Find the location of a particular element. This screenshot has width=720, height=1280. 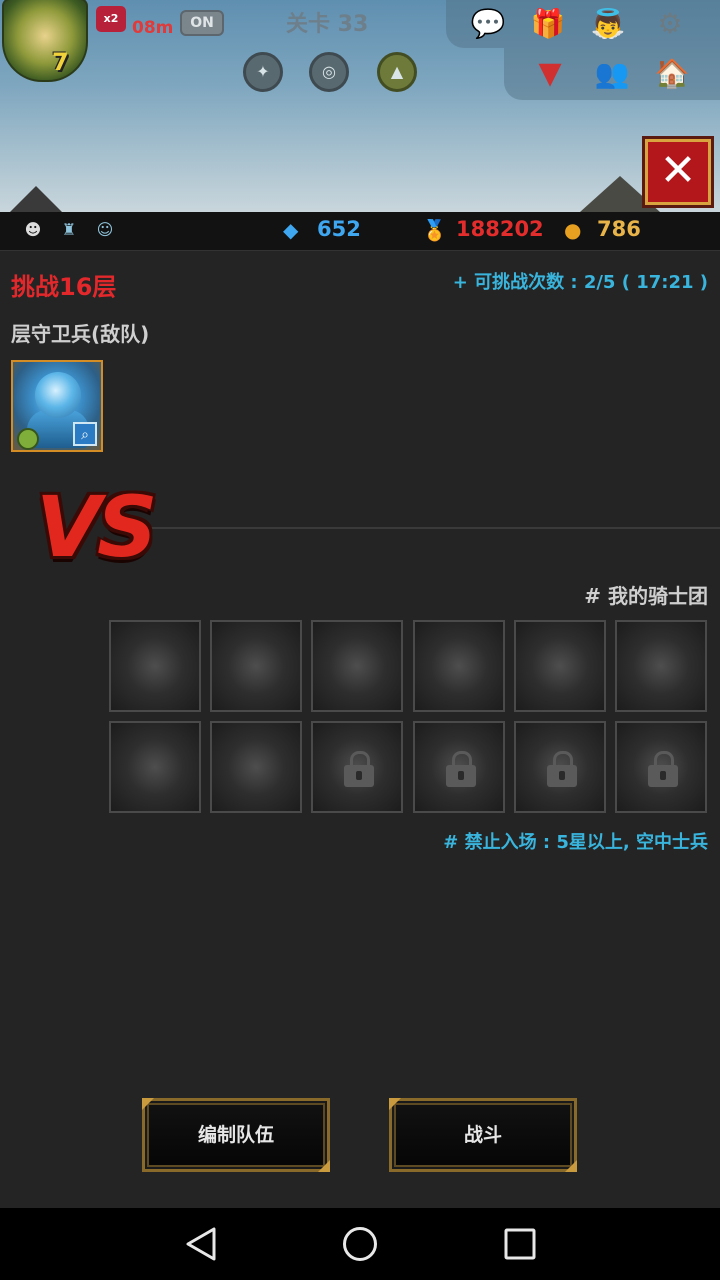

timer: 08m is located at coordinates (153, 28).